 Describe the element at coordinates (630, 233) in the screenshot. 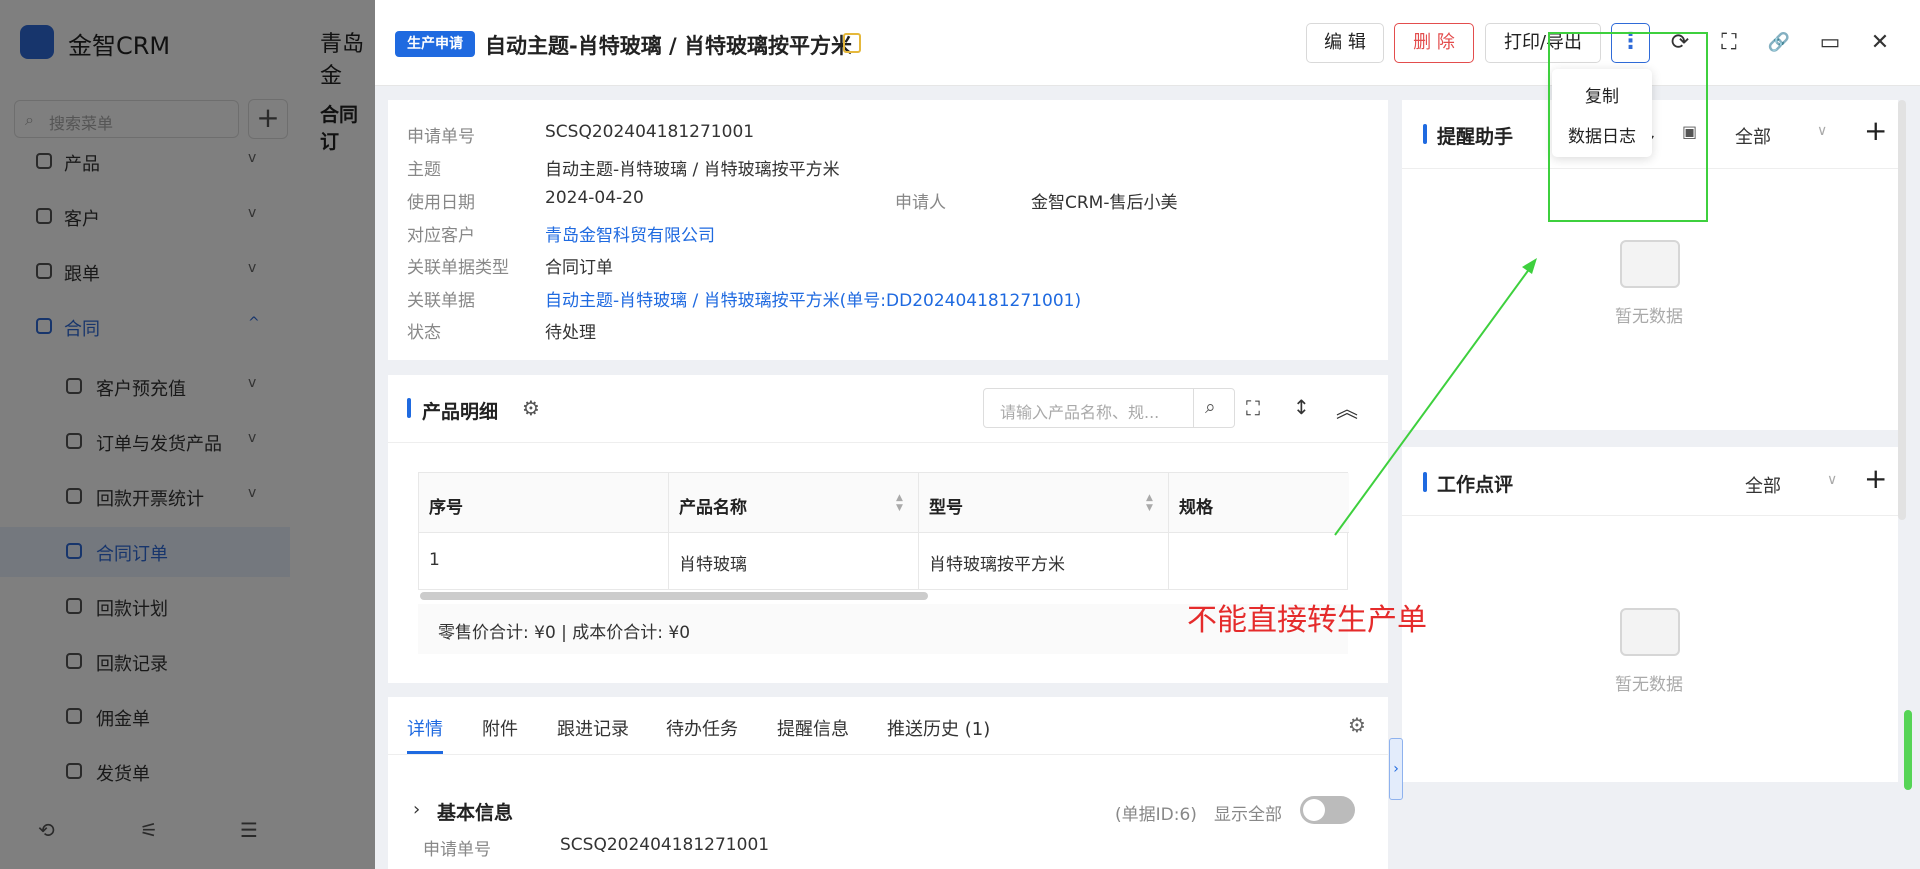

I see `customer-link: 青岛金智科贸有限公司` at that location.